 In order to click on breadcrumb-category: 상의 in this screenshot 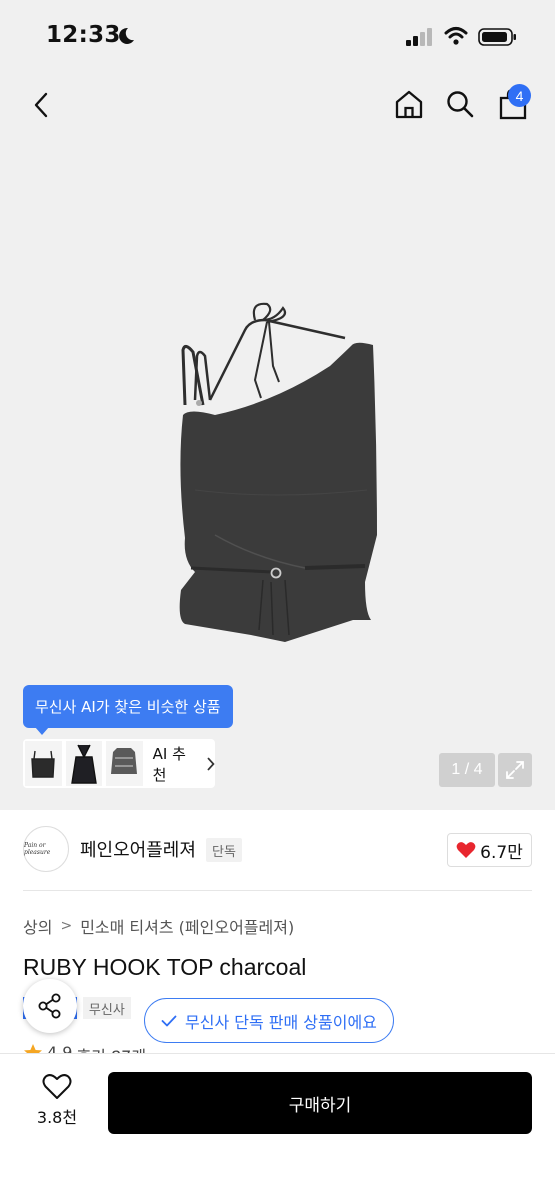, I will do `click(37, 926)`.